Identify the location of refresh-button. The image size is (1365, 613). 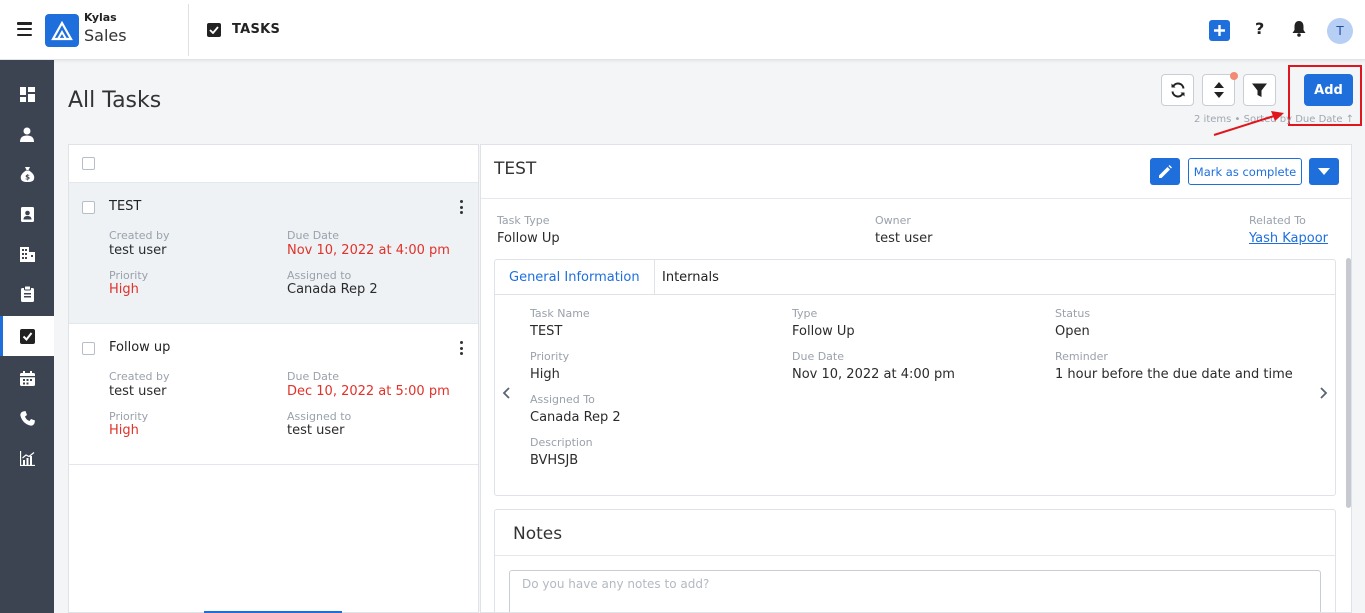
(1177, 90).